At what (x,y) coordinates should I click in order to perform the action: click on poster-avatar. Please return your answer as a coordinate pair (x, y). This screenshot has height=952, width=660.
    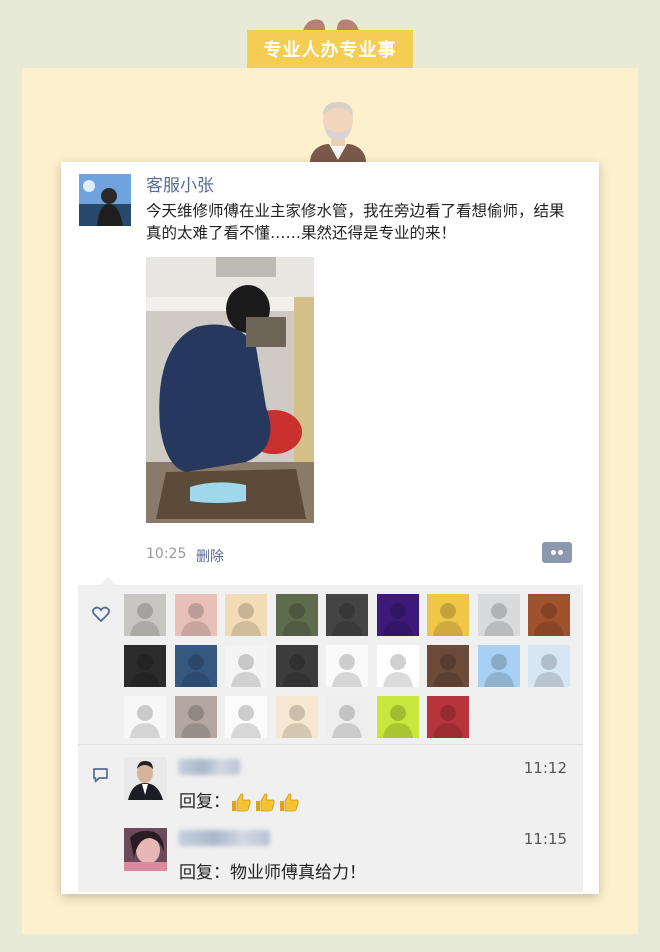
    Looking at the image, I should click on (105, 200).